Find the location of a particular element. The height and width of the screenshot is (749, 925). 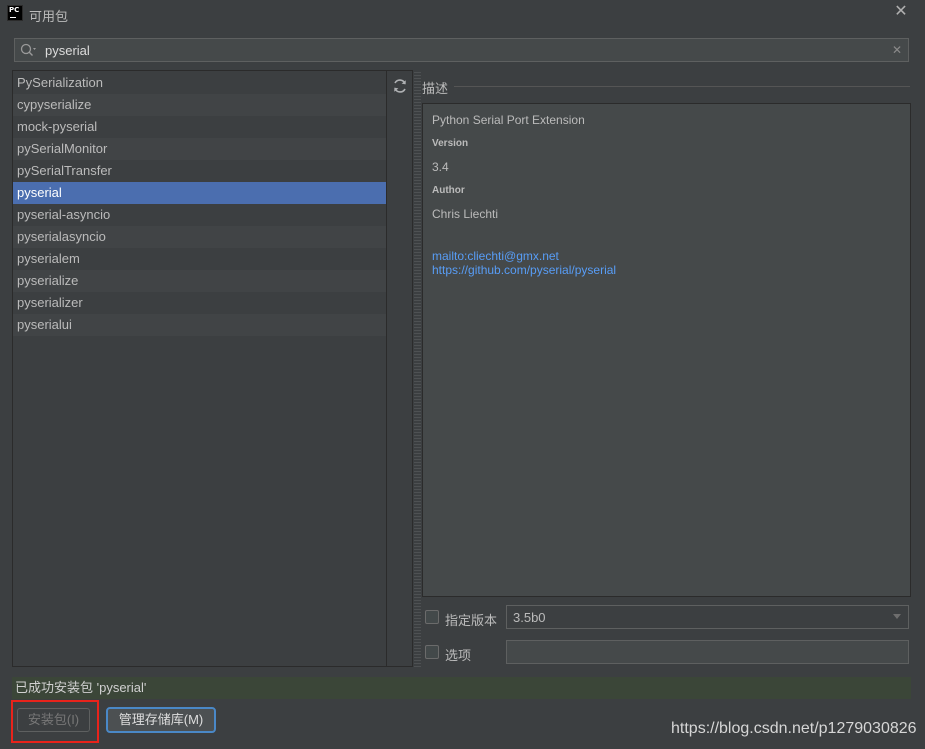

list-item: PySerialization is located at coordinates (199, 83).